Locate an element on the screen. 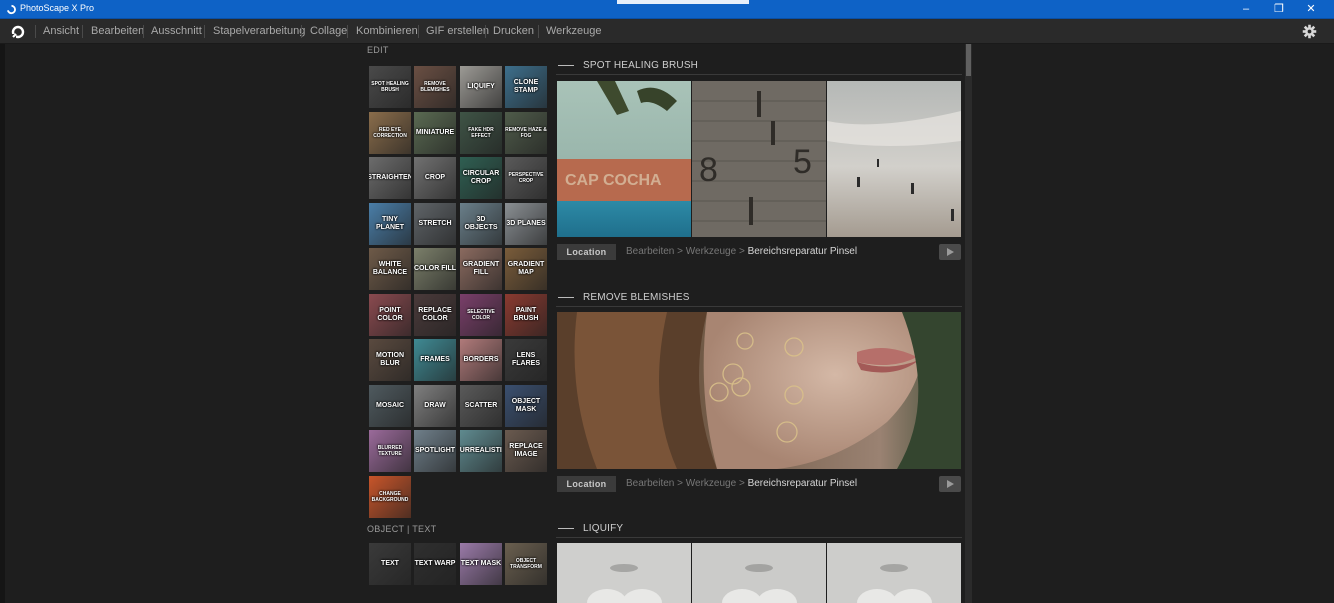 Image resolution: width=1334 pixels, height=603 pixels. tile-label: GRADIENT FILL is located at coordinates (481, 268).